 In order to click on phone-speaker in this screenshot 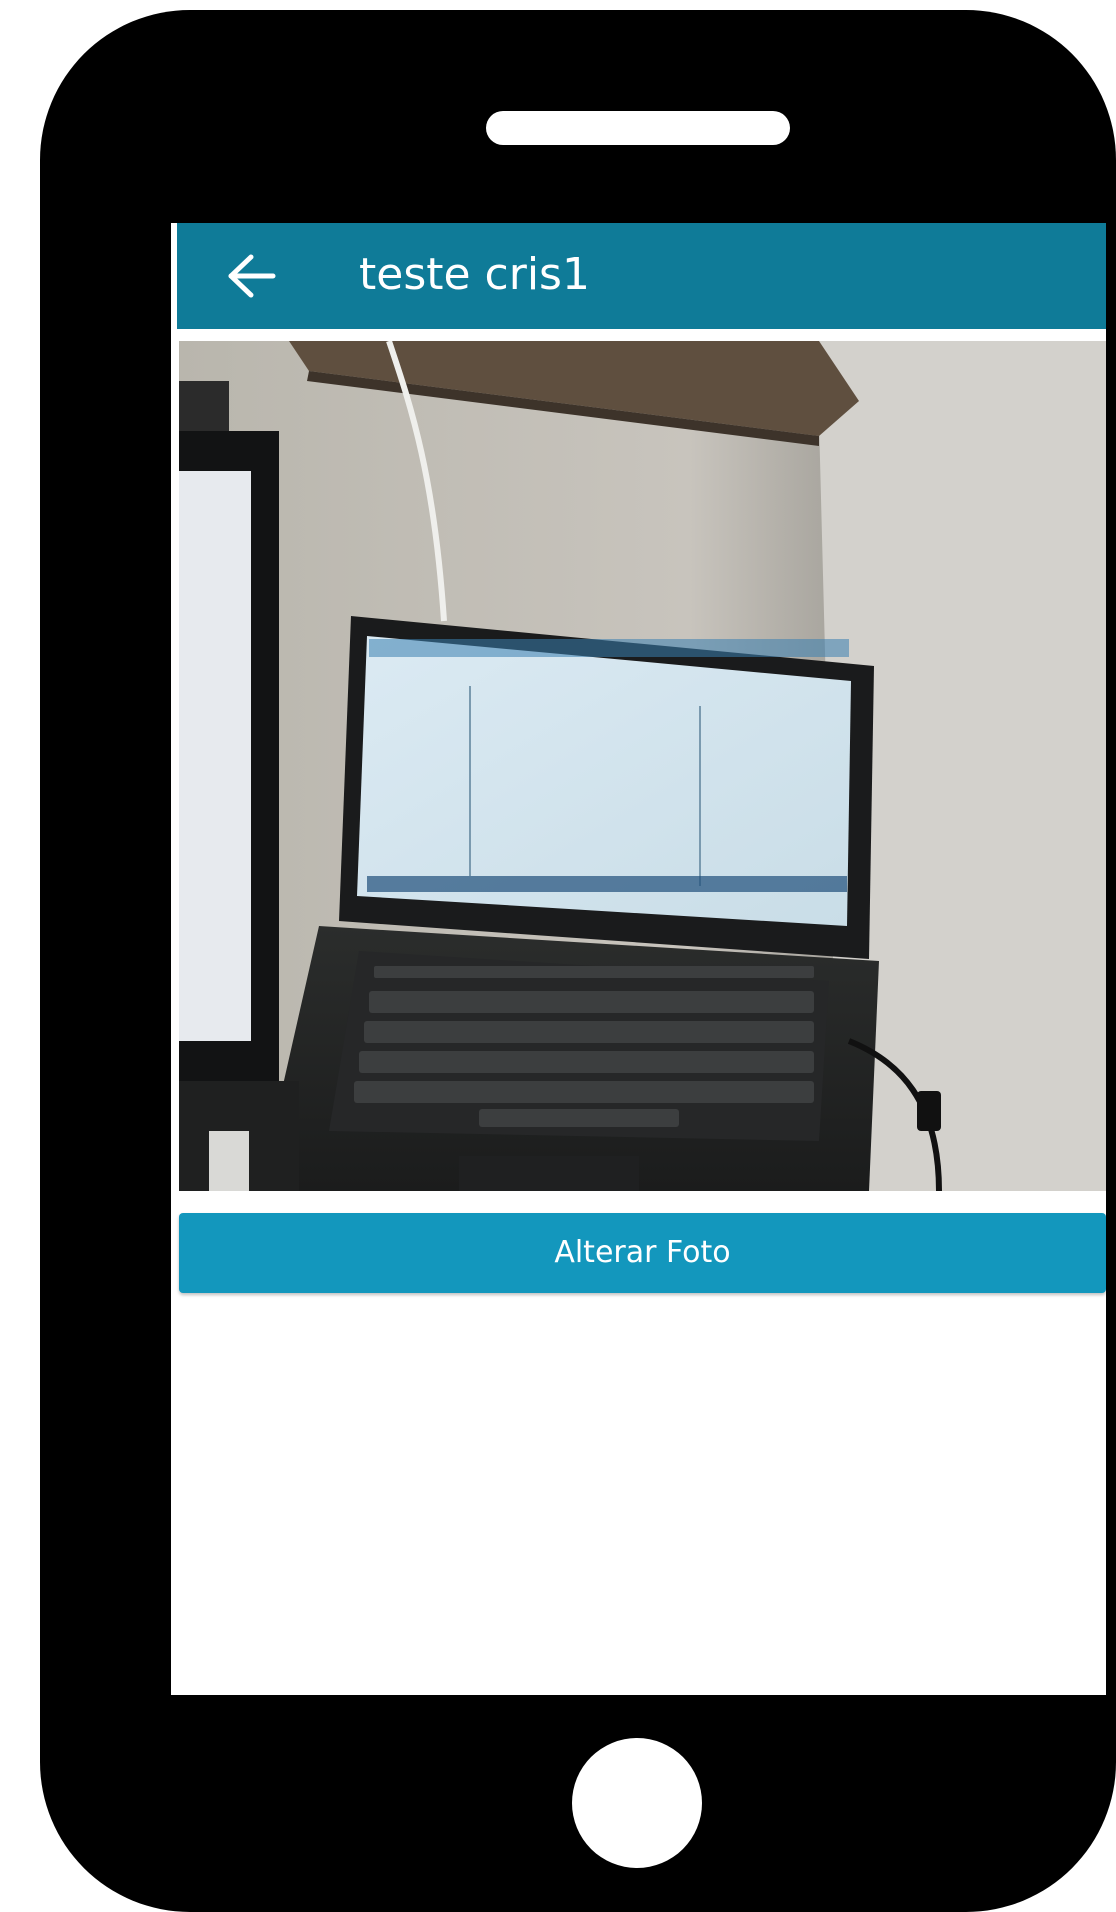, I will do `click(638, 128)`.